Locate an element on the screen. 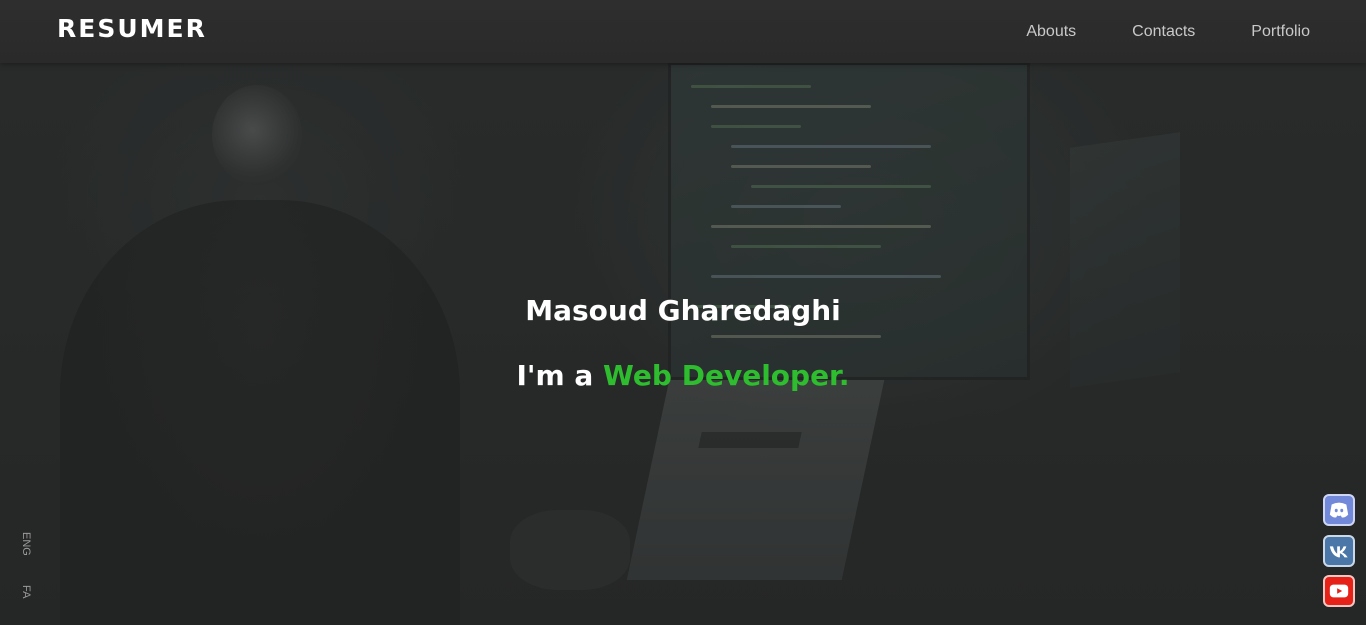 The image size is (1366, 625). vk-icon is located at coordinates (1338, 552).